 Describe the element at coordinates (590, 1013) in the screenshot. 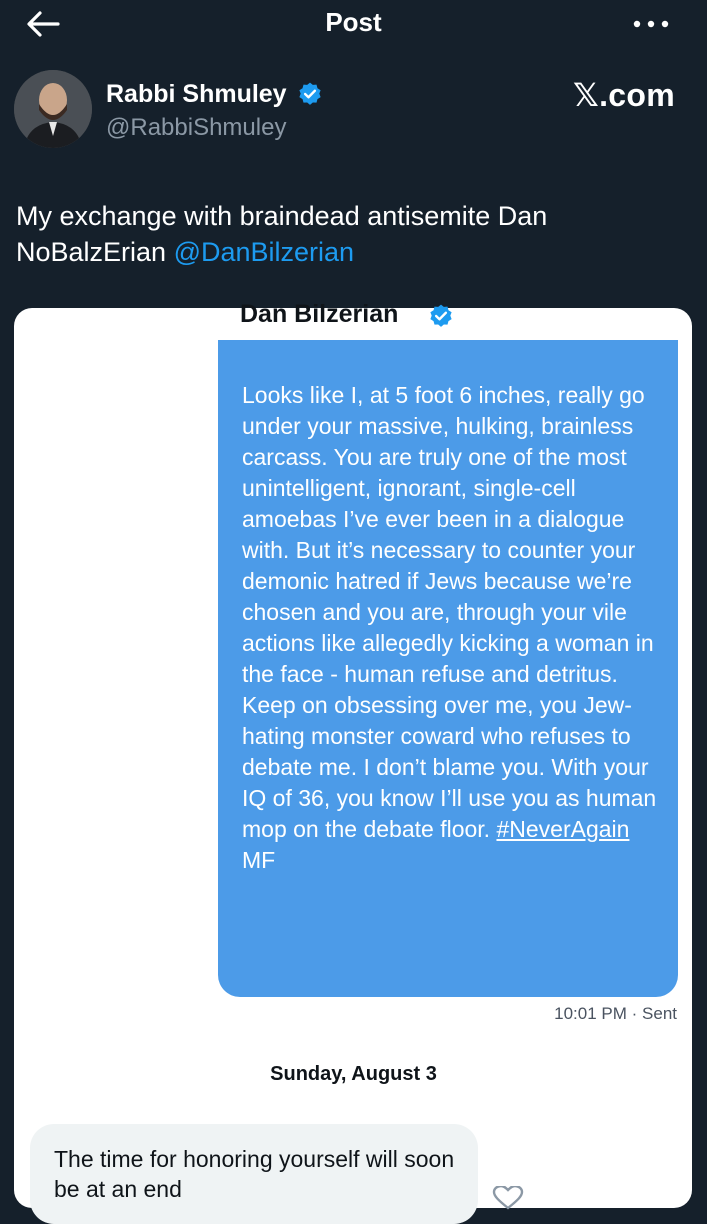

I see `sent-time: 10:01 PM` at that location.